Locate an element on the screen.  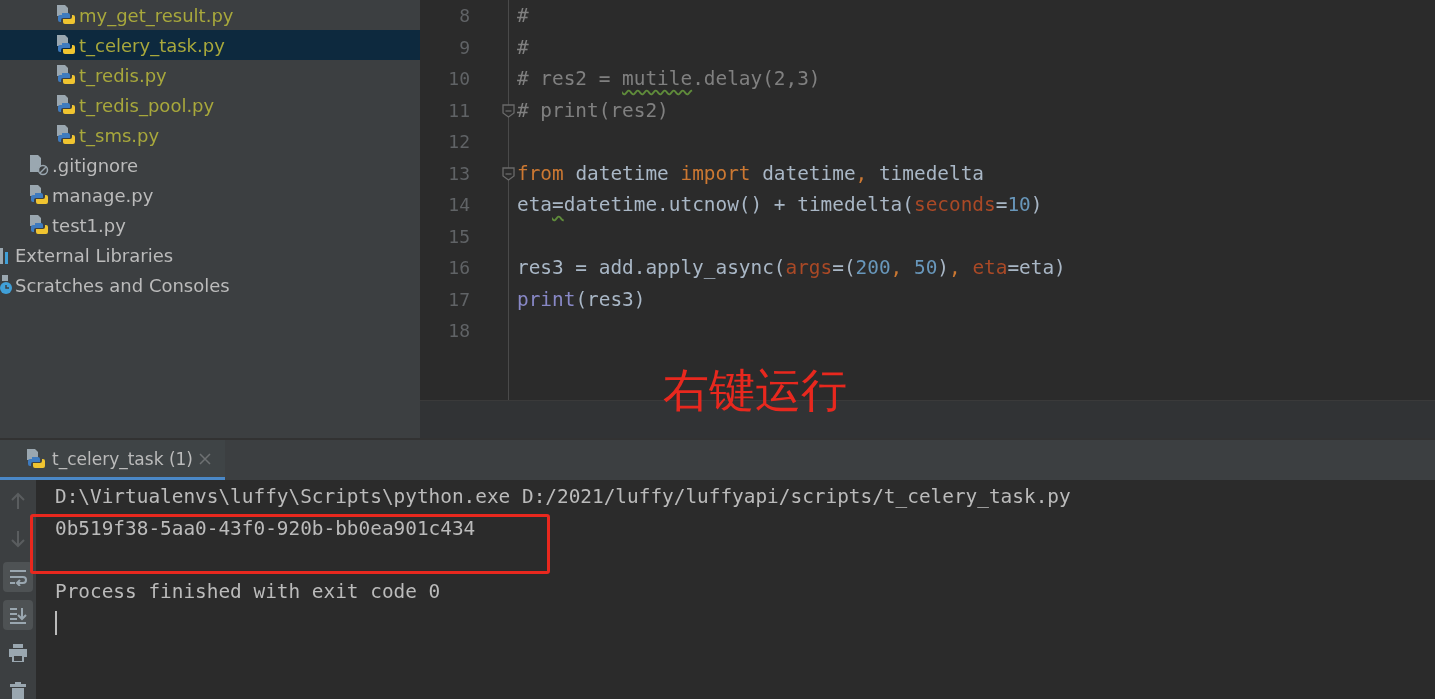
line-number: 10 is located at coordinates (459, 79).